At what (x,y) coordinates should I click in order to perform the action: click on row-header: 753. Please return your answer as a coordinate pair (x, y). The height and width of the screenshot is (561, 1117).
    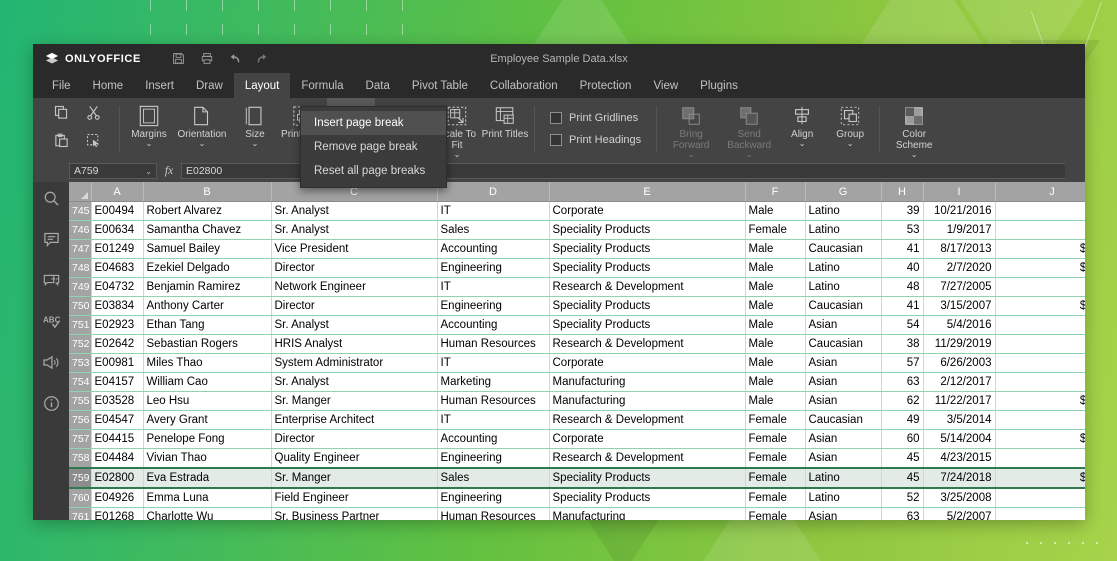
    Looking at the image, I should click on (80, 363).